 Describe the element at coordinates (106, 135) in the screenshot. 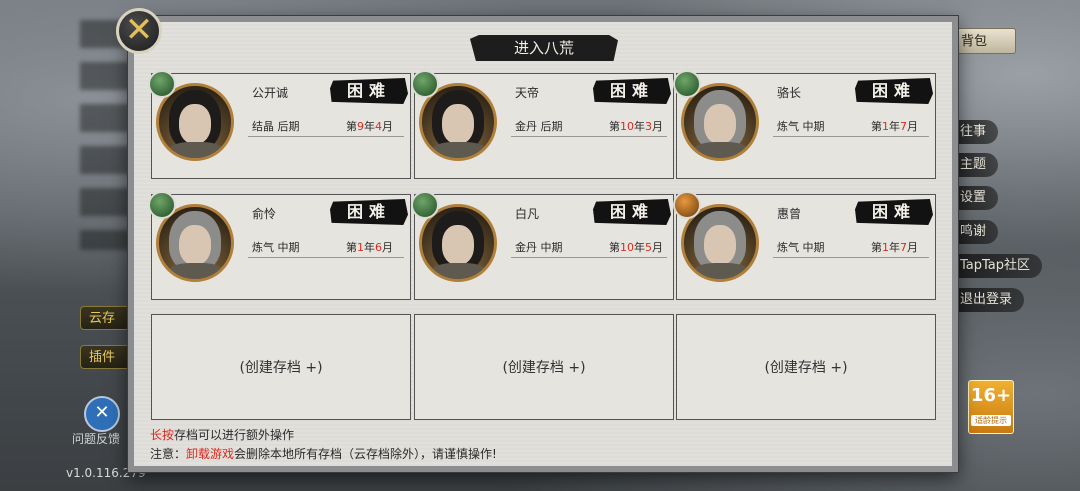

I see `game-title-art` at that location.